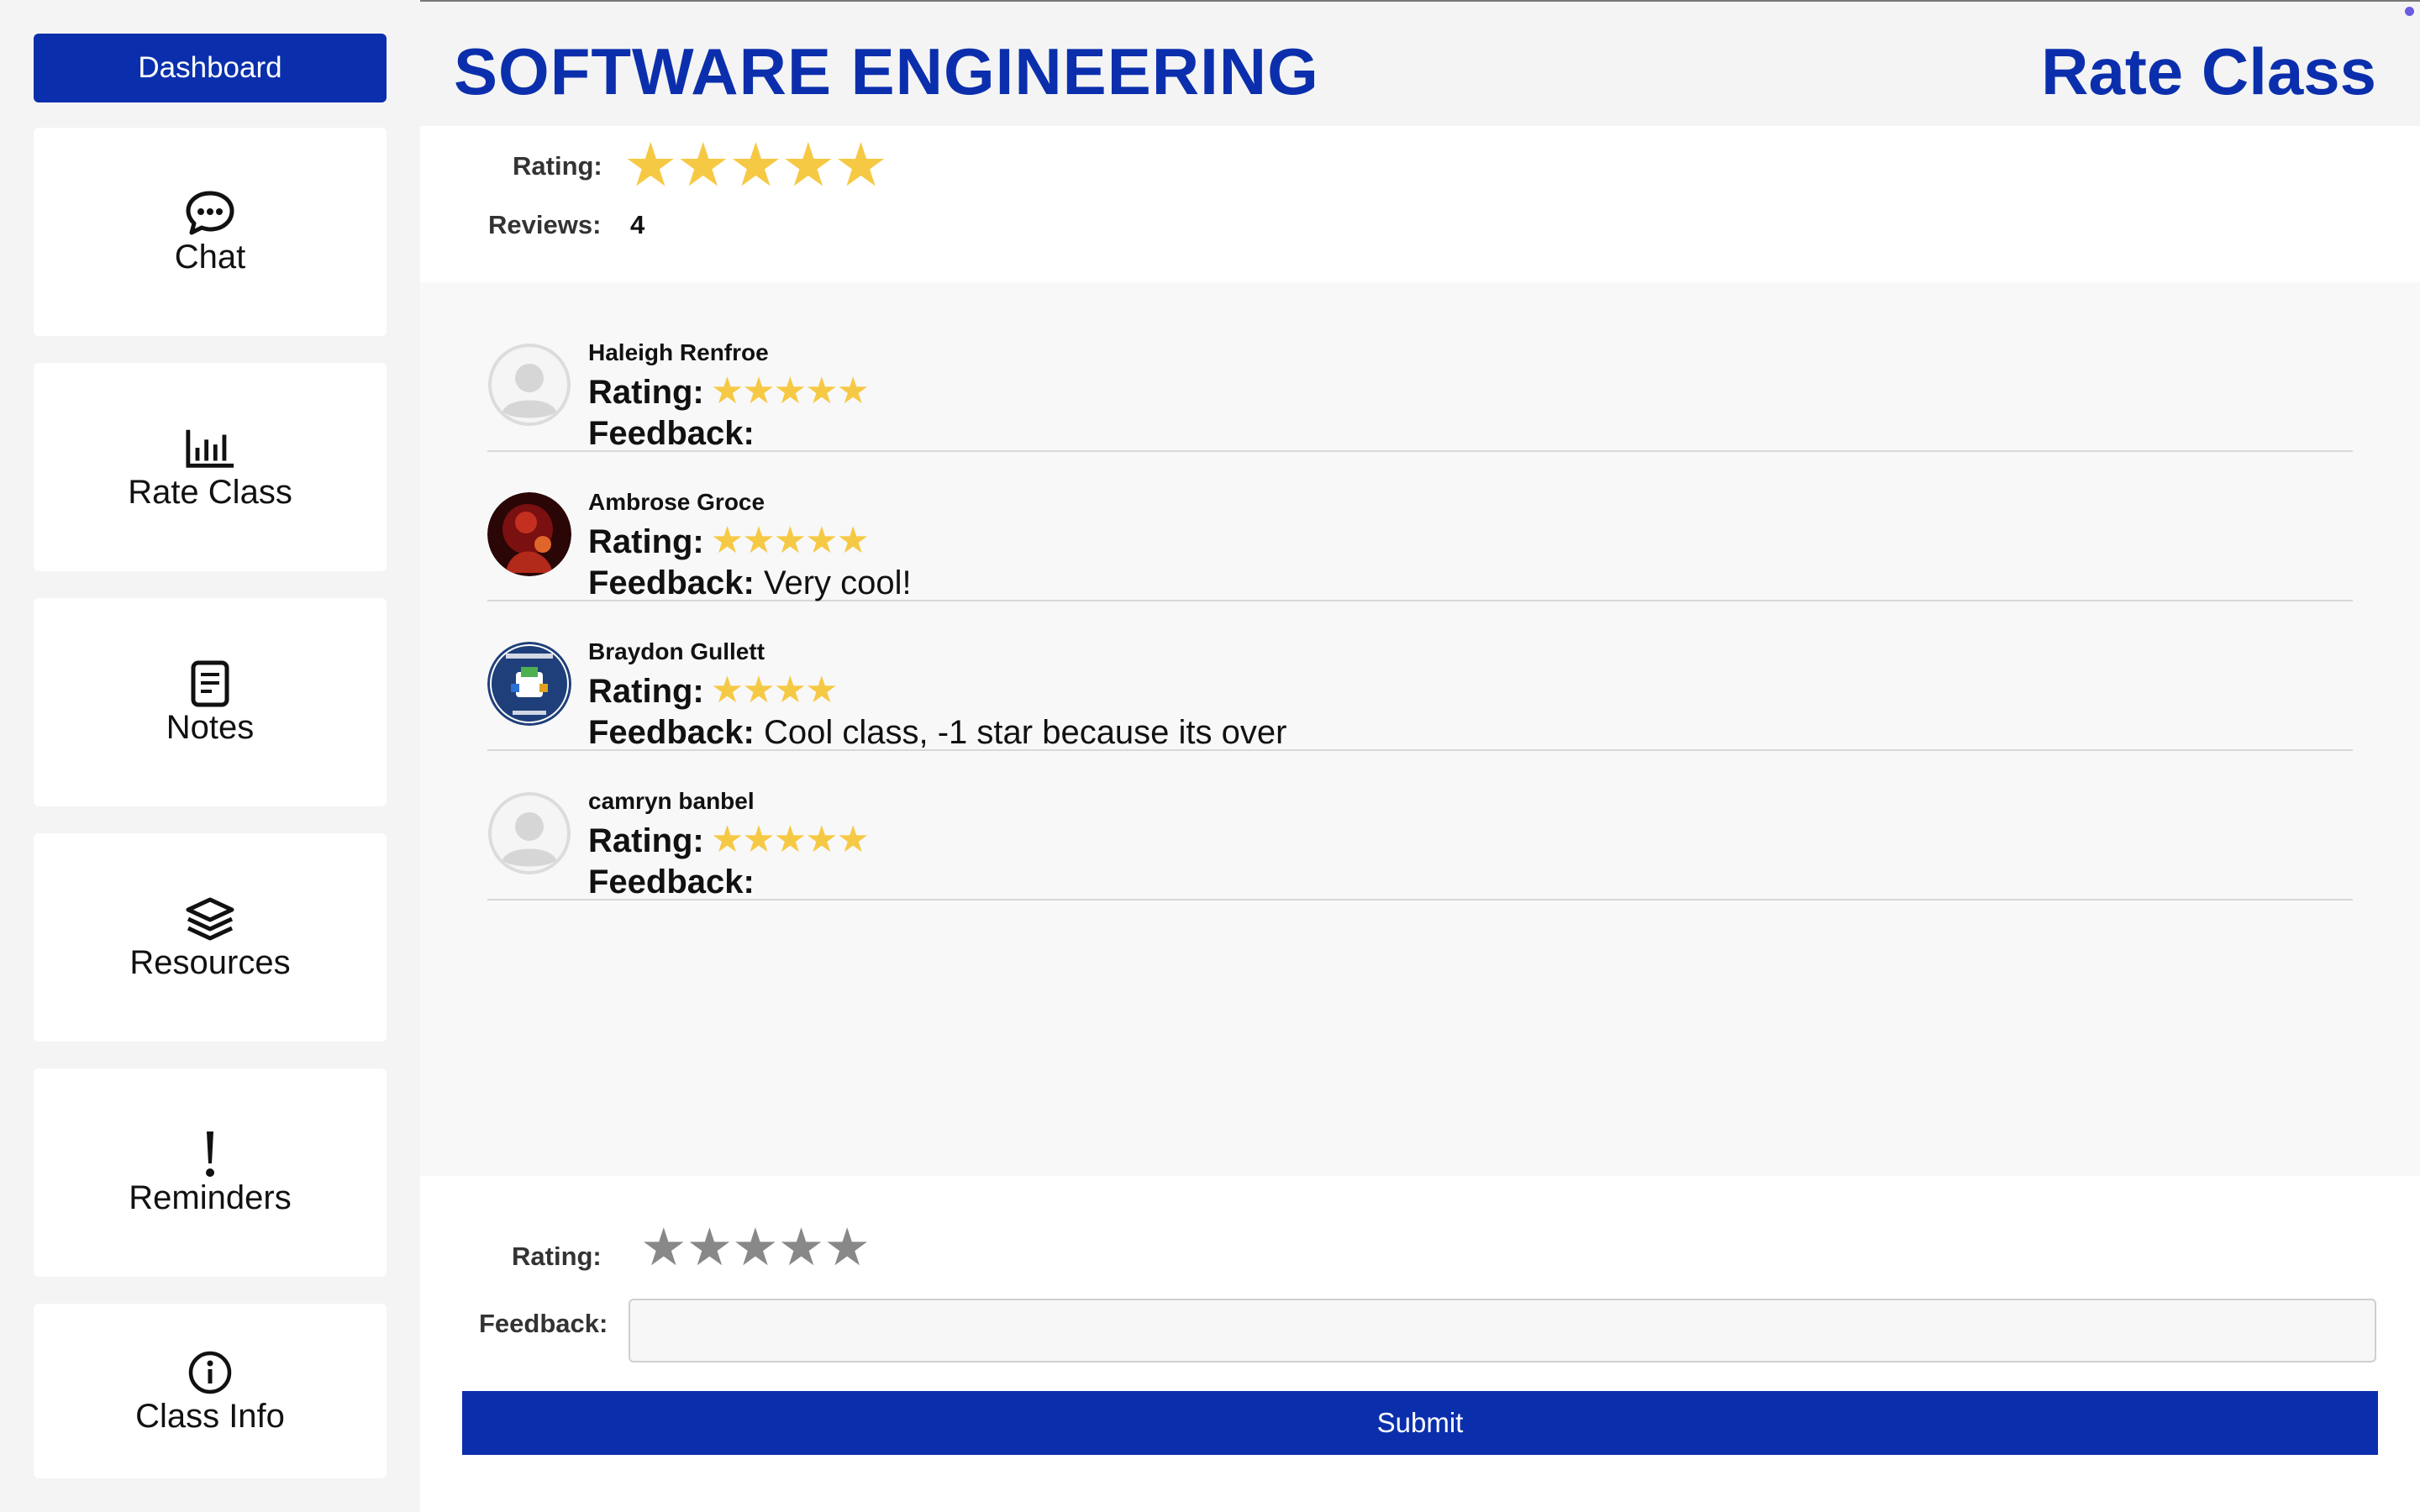 This screenshot has height=1512, width=2420. Describe the element at coordinates (210, 962) in the screenshot. I see `sidebar-item-label: Resources` at that location.